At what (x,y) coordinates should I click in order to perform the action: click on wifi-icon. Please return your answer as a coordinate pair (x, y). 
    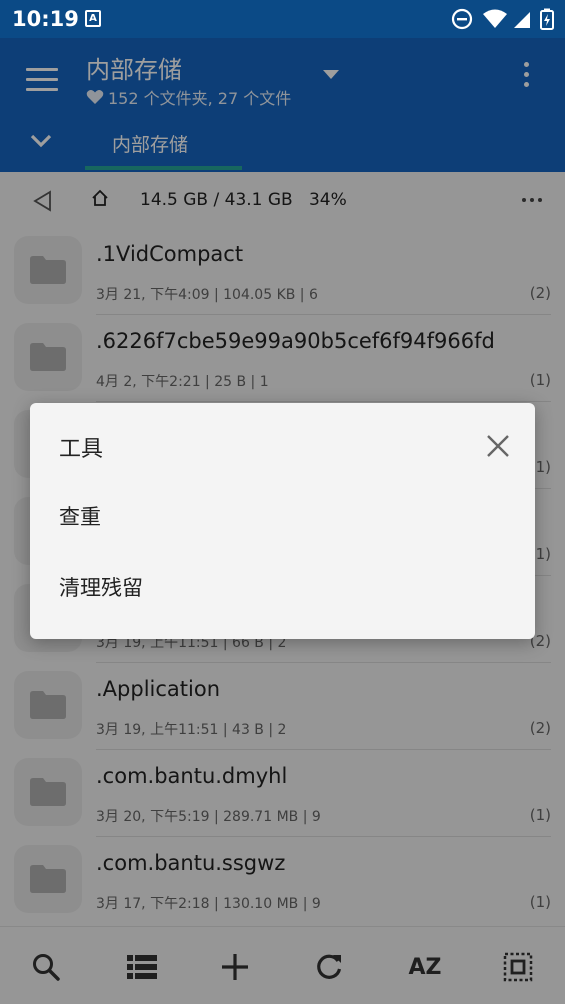
    Looking at the image, I should click on (495, 18).